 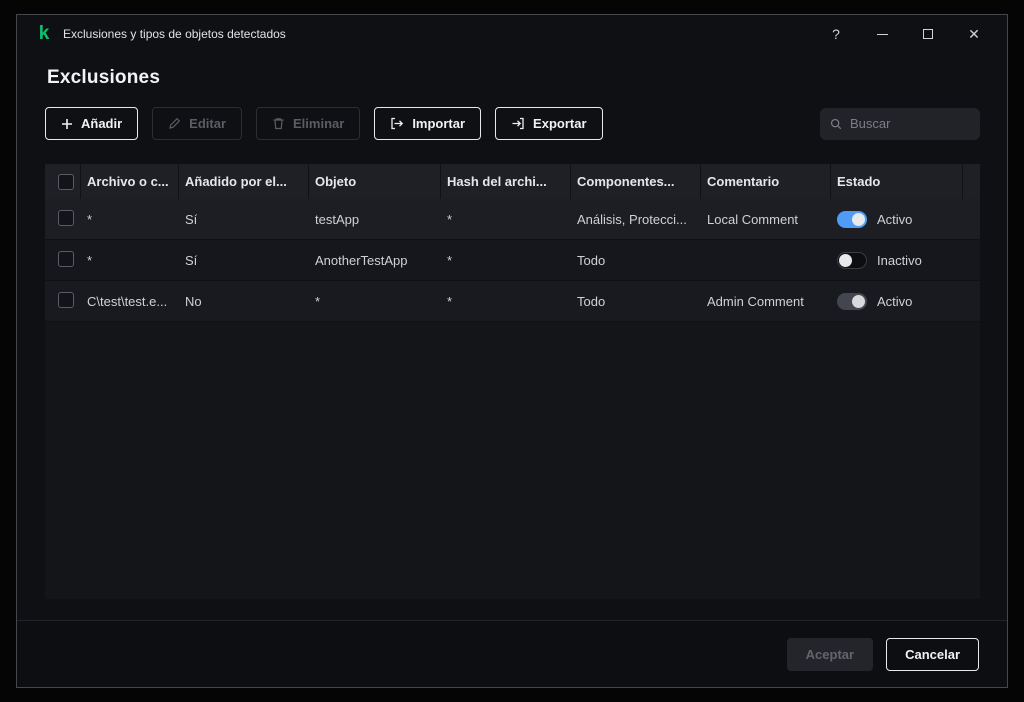 I want to click on search-input, so click(x=910, y=123).